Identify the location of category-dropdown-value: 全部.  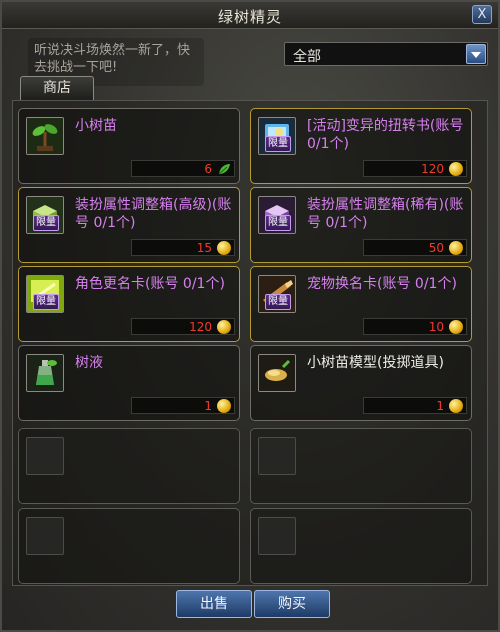
(307, 57).